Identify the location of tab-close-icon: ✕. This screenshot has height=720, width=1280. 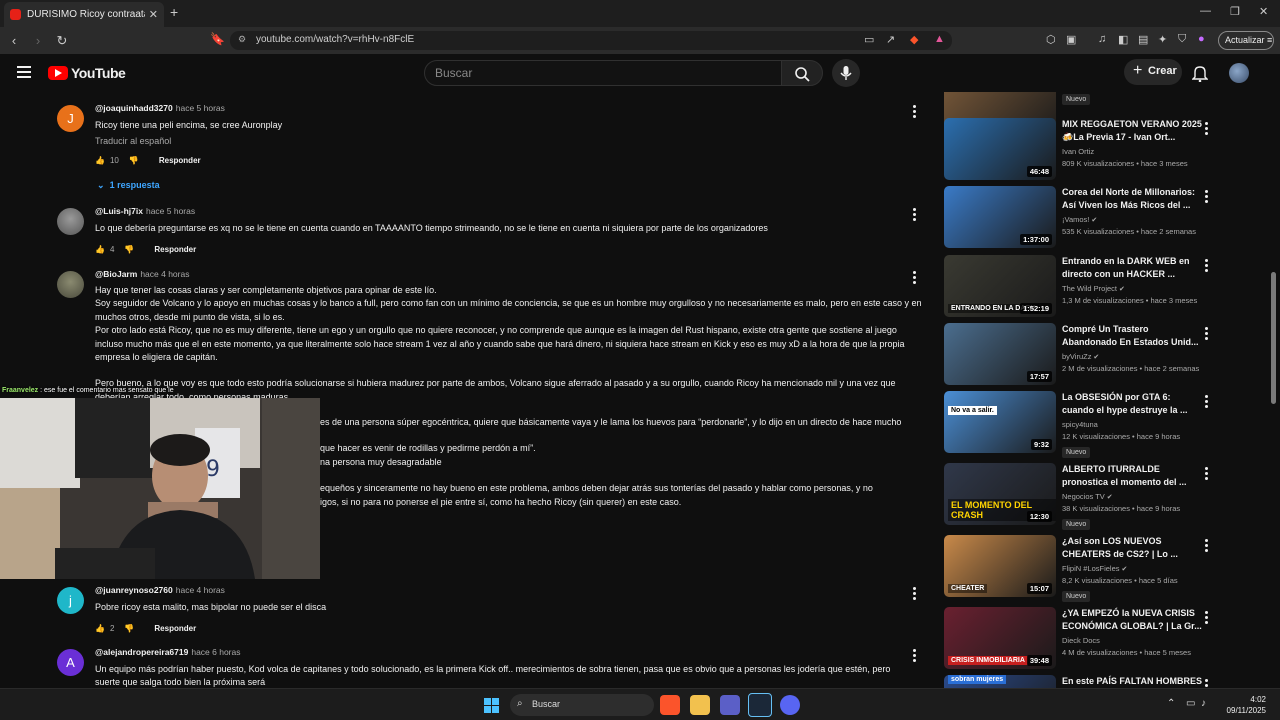
(153, 14).